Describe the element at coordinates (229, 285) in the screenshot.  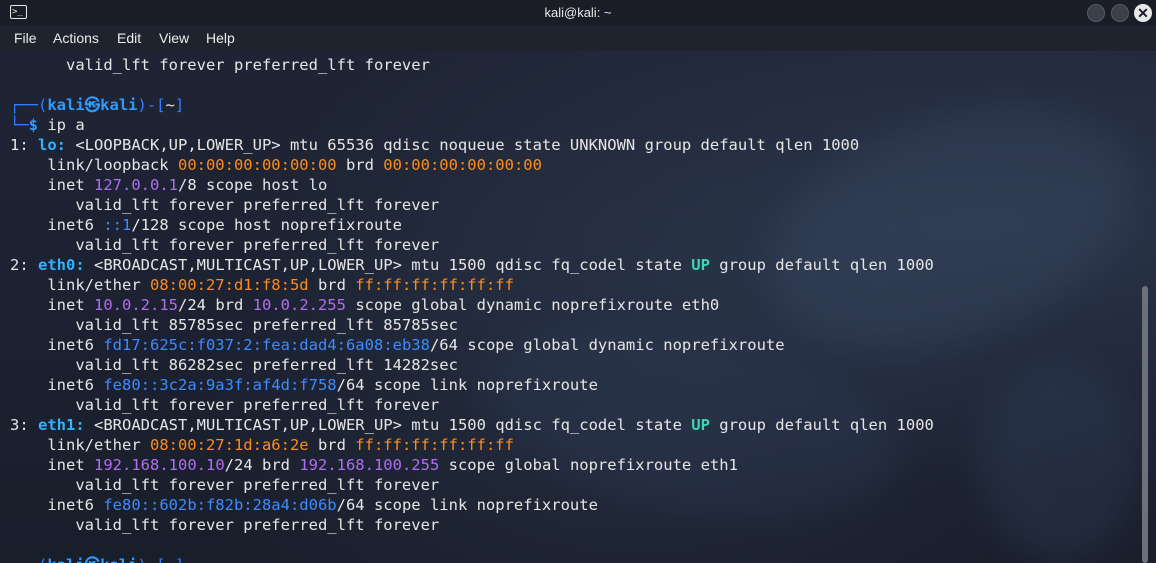
I see `terminal-text: 08:00:27:d1:f8:5d` at that location.